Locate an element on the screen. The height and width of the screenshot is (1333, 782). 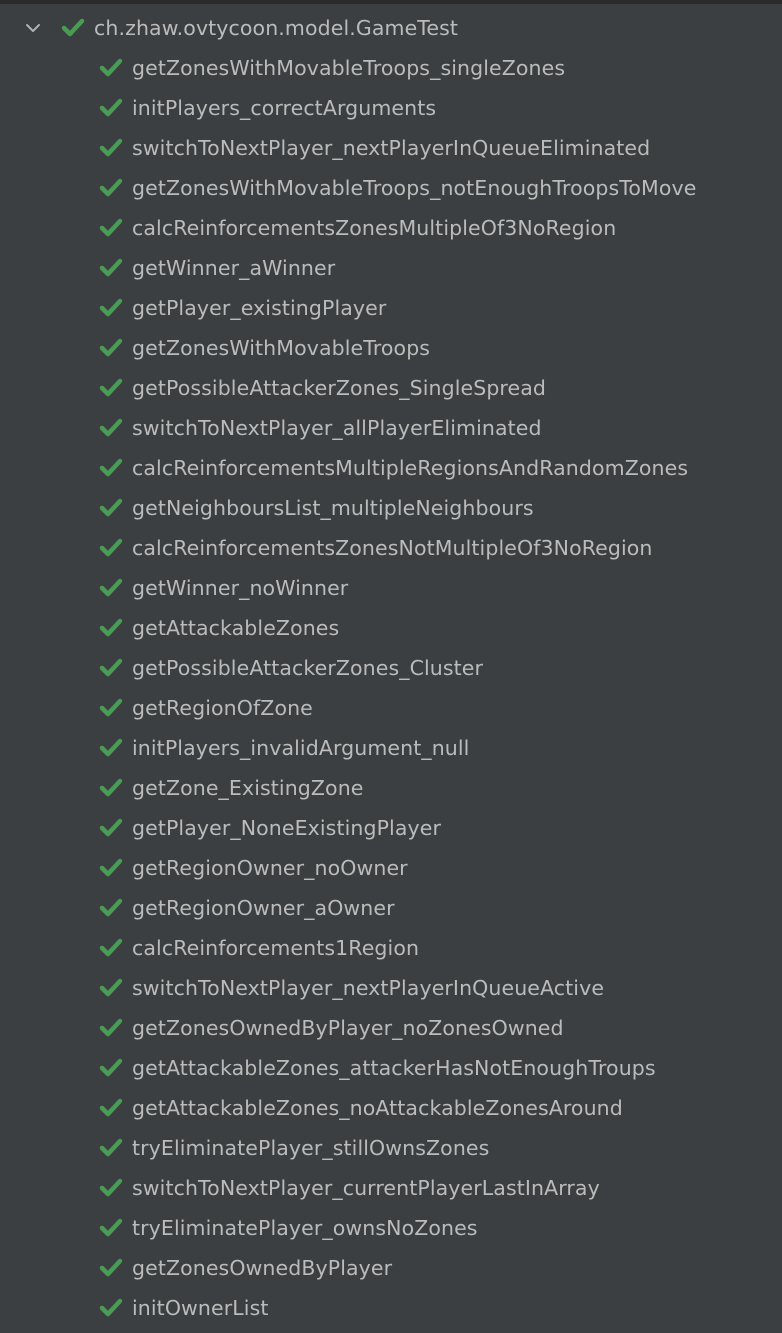
test-label: getPossibleAttackerZones_SingleSpread is located at coordinates (339, 388).